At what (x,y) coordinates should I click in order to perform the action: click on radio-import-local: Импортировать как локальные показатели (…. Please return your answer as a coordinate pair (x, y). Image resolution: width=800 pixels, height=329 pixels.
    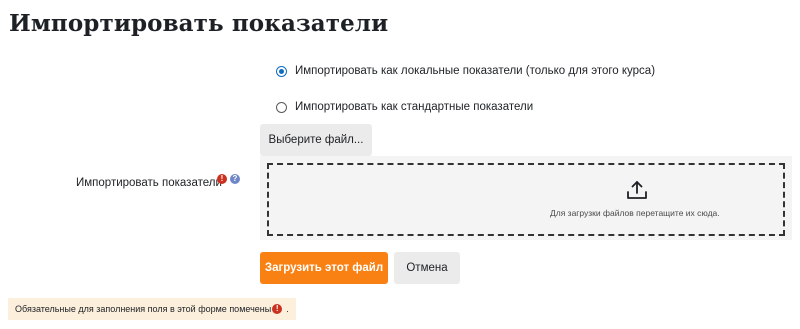
    Looking at the image, I should click on (465, 71).